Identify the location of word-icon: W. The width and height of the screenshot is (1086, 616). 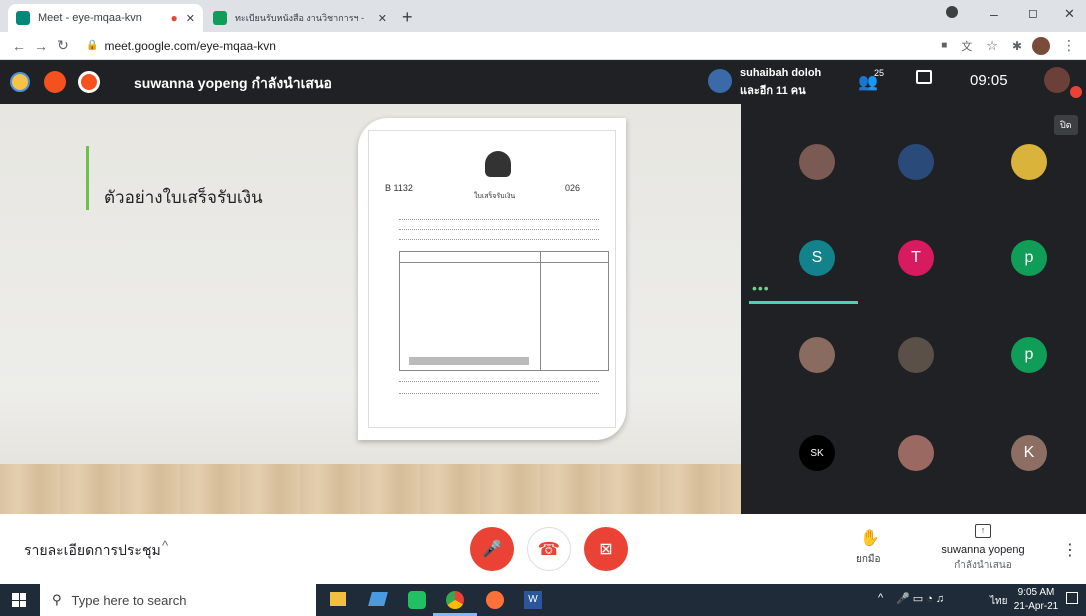
(533, 600).